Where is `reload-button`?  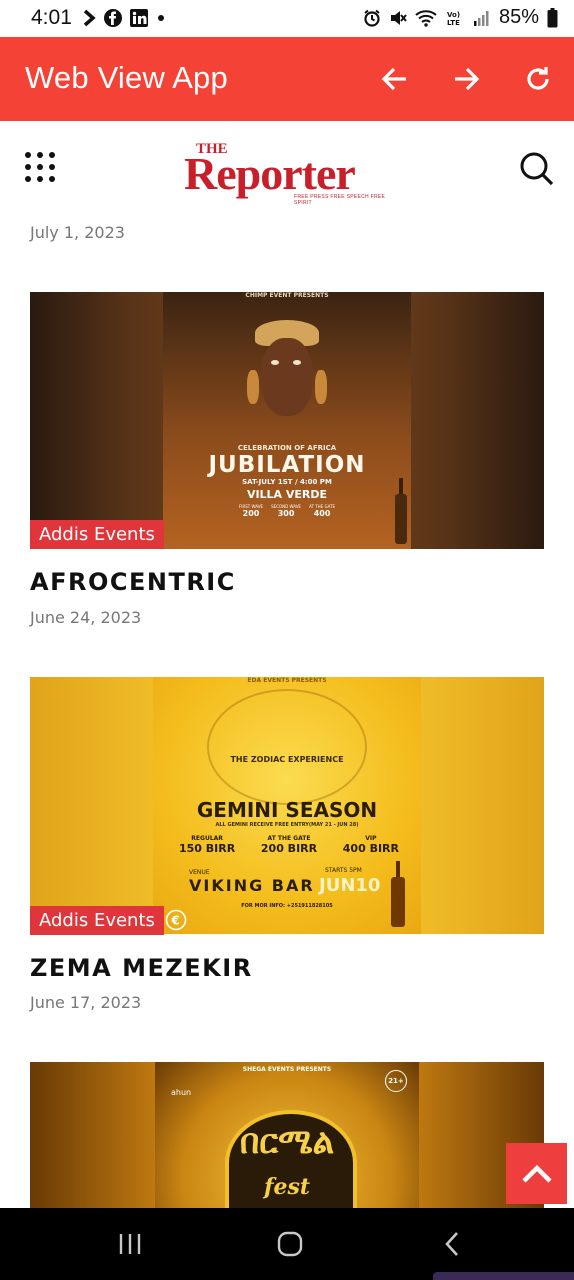
reload-button is located at coordinates (538, 79).